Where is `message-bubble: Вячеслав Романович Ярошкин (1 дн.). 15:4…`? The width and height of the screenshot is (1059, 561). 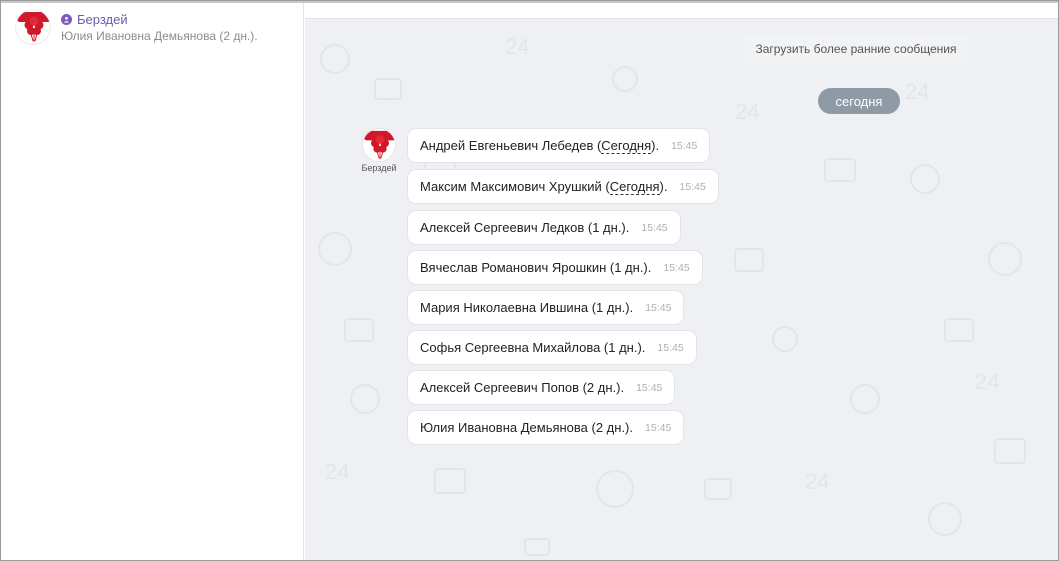 message-bubble: Вячеслав Романович Ярошкин (1 дн.). 15:4… is located at coordinates (555, 267).